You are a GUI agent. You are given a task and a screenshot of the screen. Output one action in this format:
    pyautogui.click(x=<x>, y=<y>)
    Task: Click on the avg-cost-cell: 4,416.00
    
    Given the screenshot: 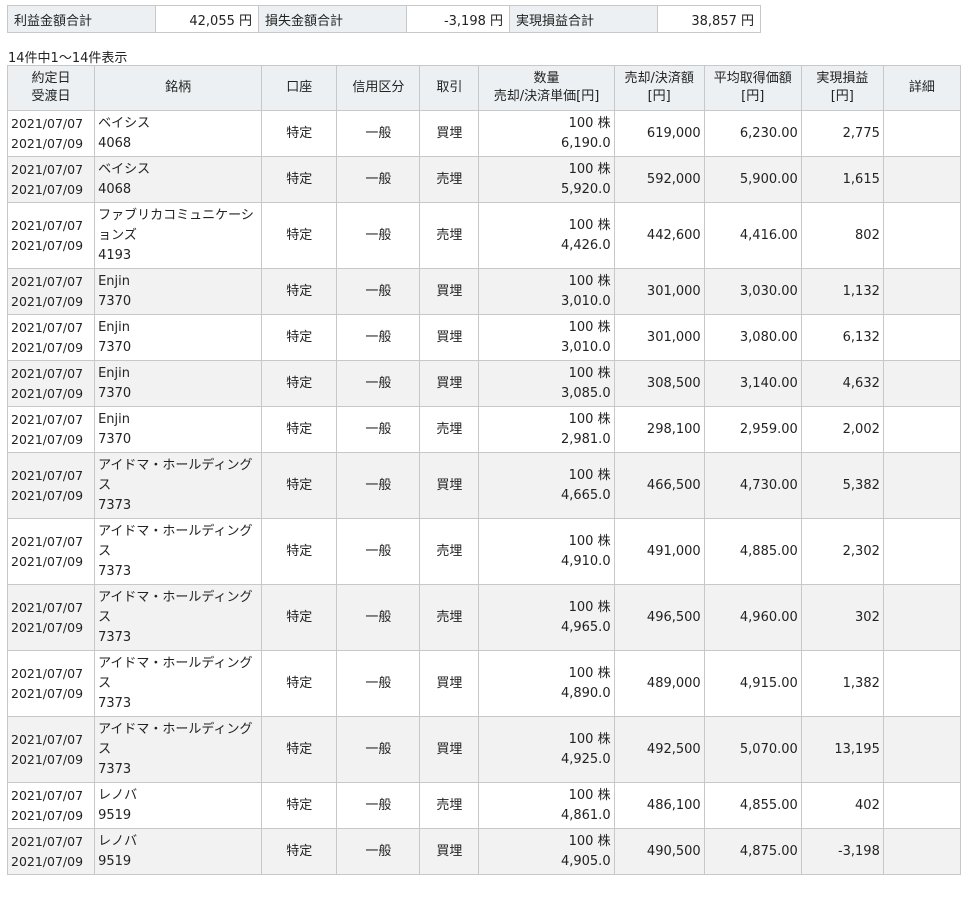 What is the action you would take?
    pyautogui.click(x=752, y=235)
    